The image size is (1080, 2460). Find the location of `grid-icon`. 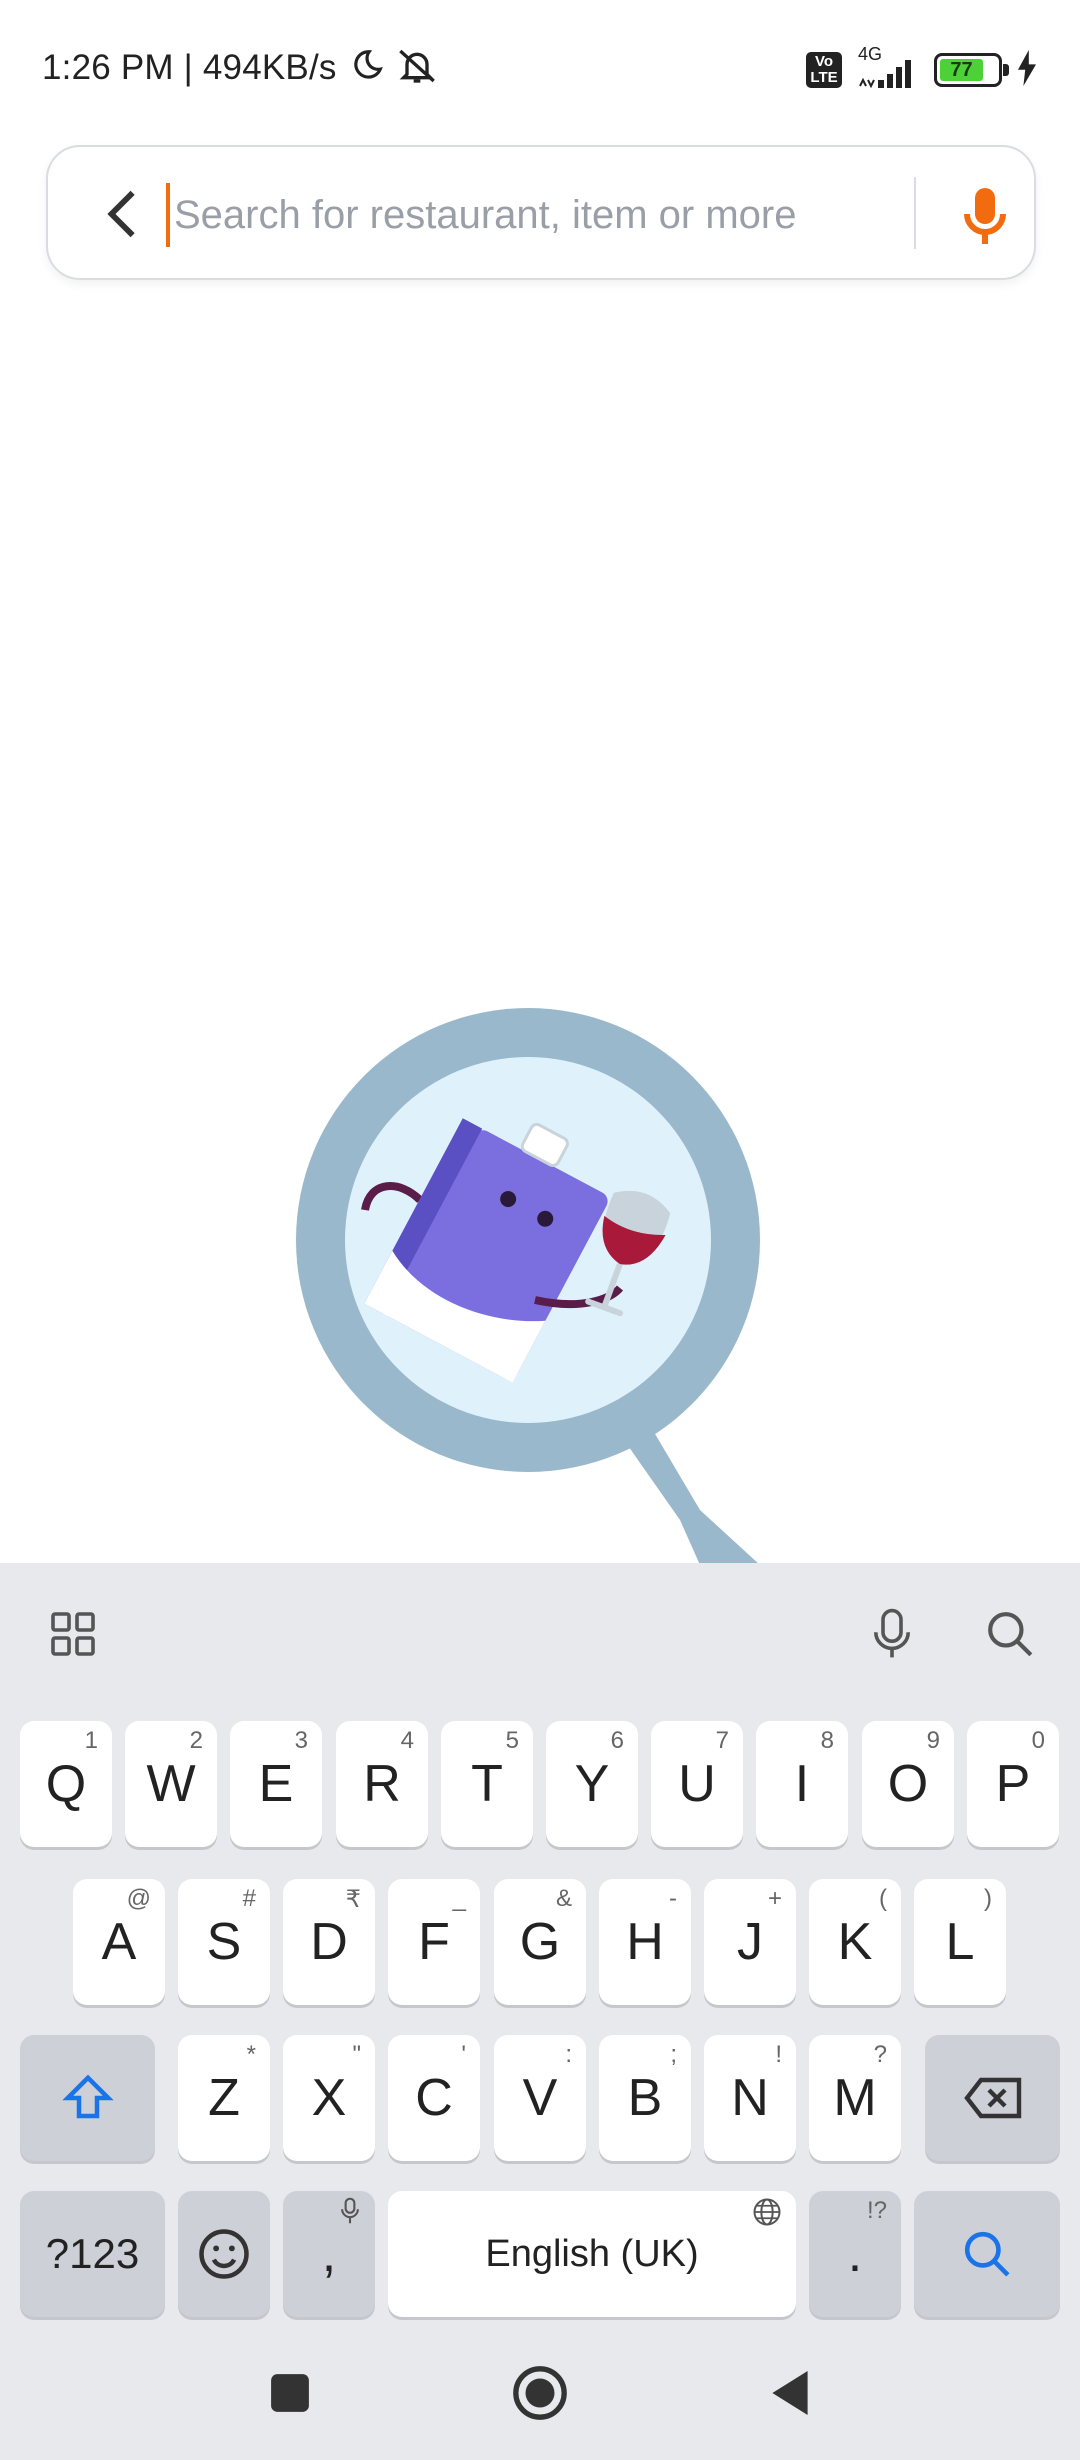

grid-icon is located at coordinates (73, 1634).